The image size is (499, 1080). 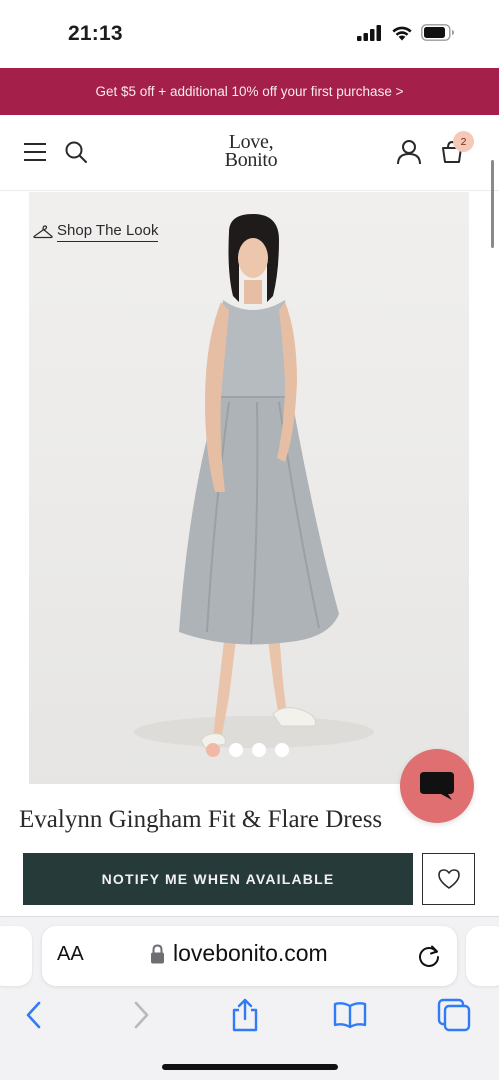 What do you see at coordinates (247, 750) in the screenshot?
I see `image-pagination` at bounding box center [247, 750].